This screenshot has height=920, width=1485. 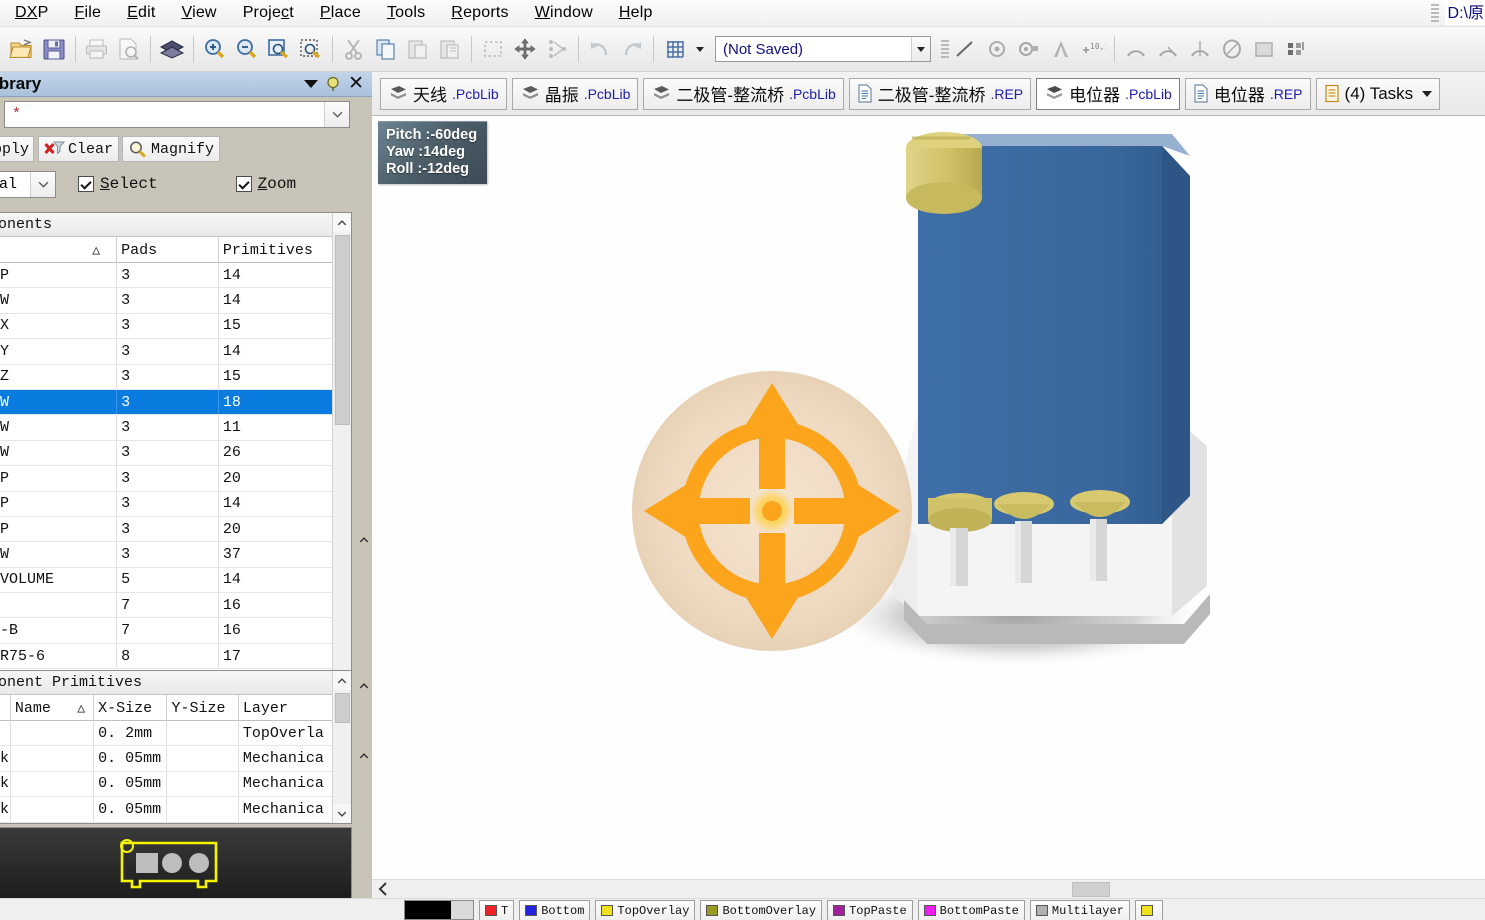 I want to click on cut-icon, so click(x=354, y=49).